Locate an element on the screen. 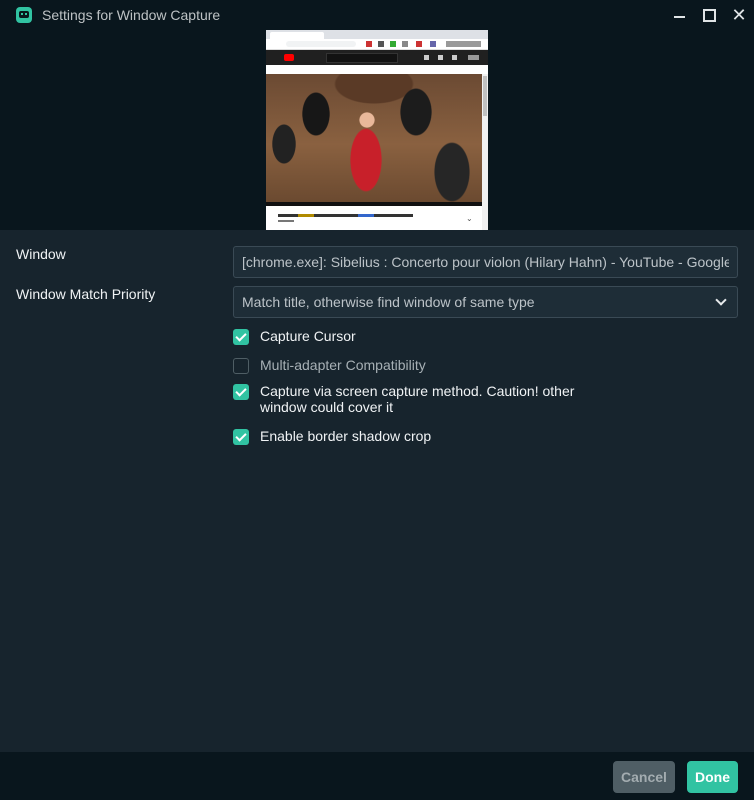 The image size is (754, 800). cancel-button: Cancel is located at coordinates (644, 777).